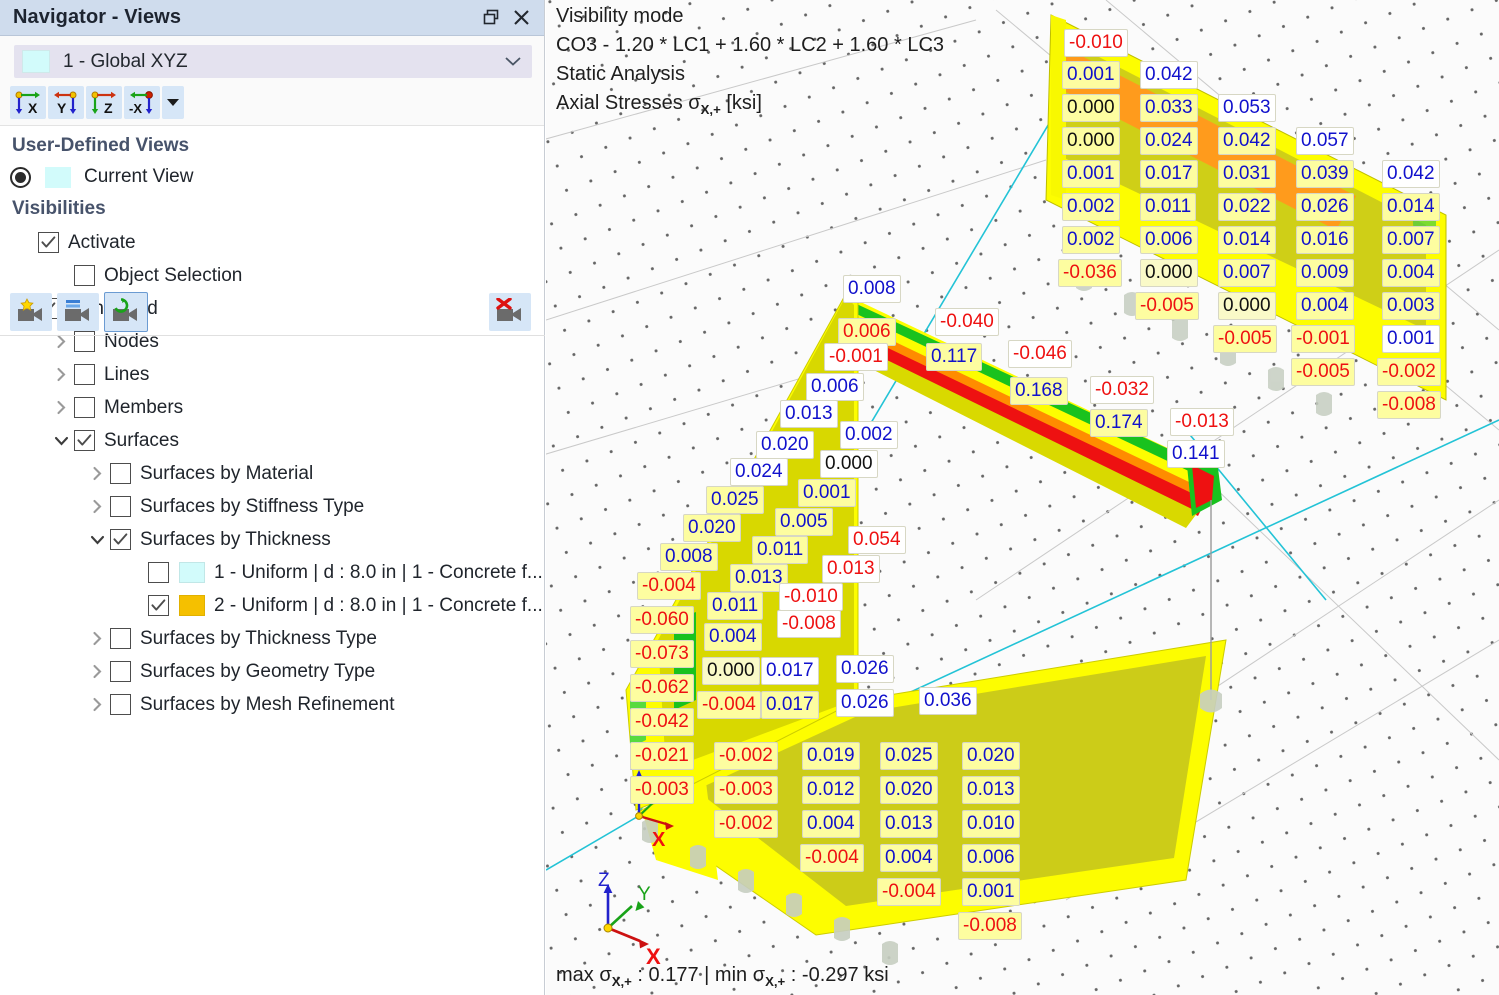  Describe the element at coordinates (20, 177) in the screenshot. I see `current-view-radio` at that location.